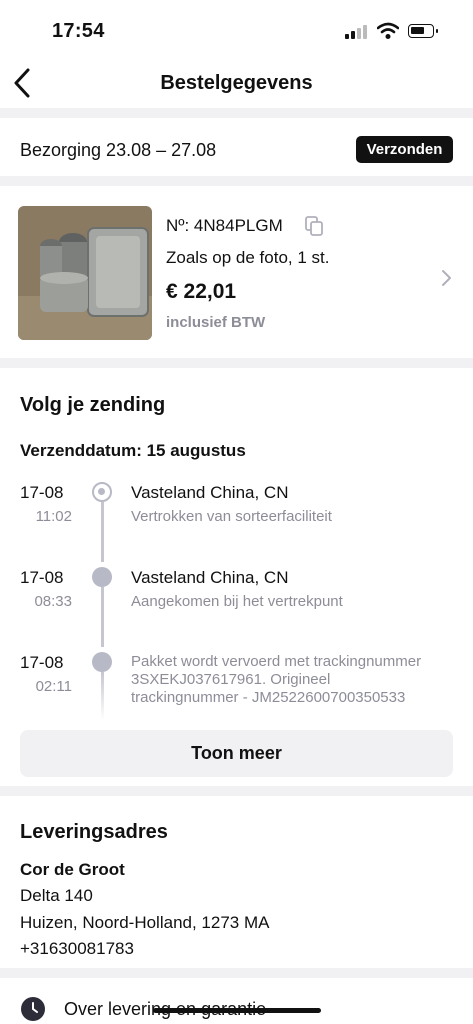 This screenshot has height=1024, width=473. Describe the element at coordinates (93, 405) in the screenshot. I see `tracking-title: Volg je zending` at that location.